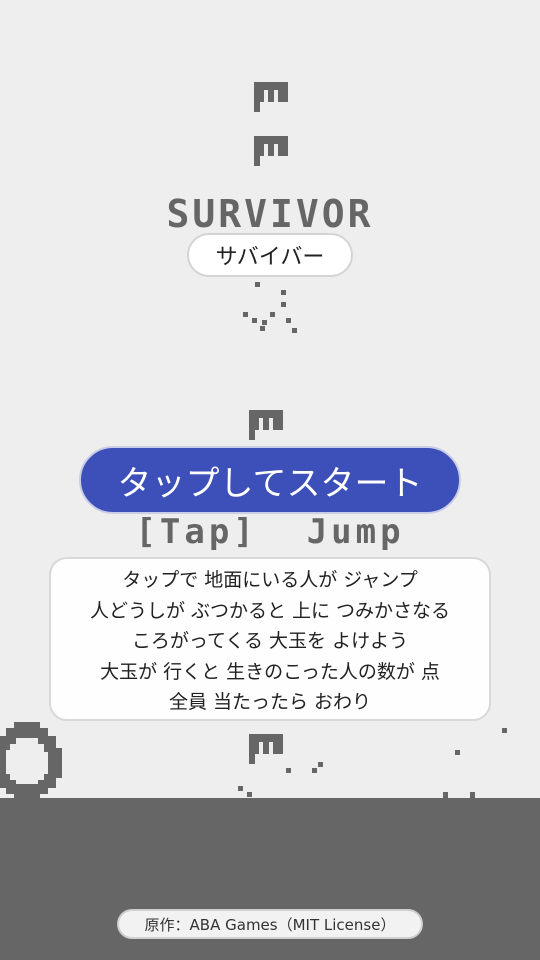 This screenshot has height=960, width=540. I want to click on rolling-ball-sprite, so click(31, 761).